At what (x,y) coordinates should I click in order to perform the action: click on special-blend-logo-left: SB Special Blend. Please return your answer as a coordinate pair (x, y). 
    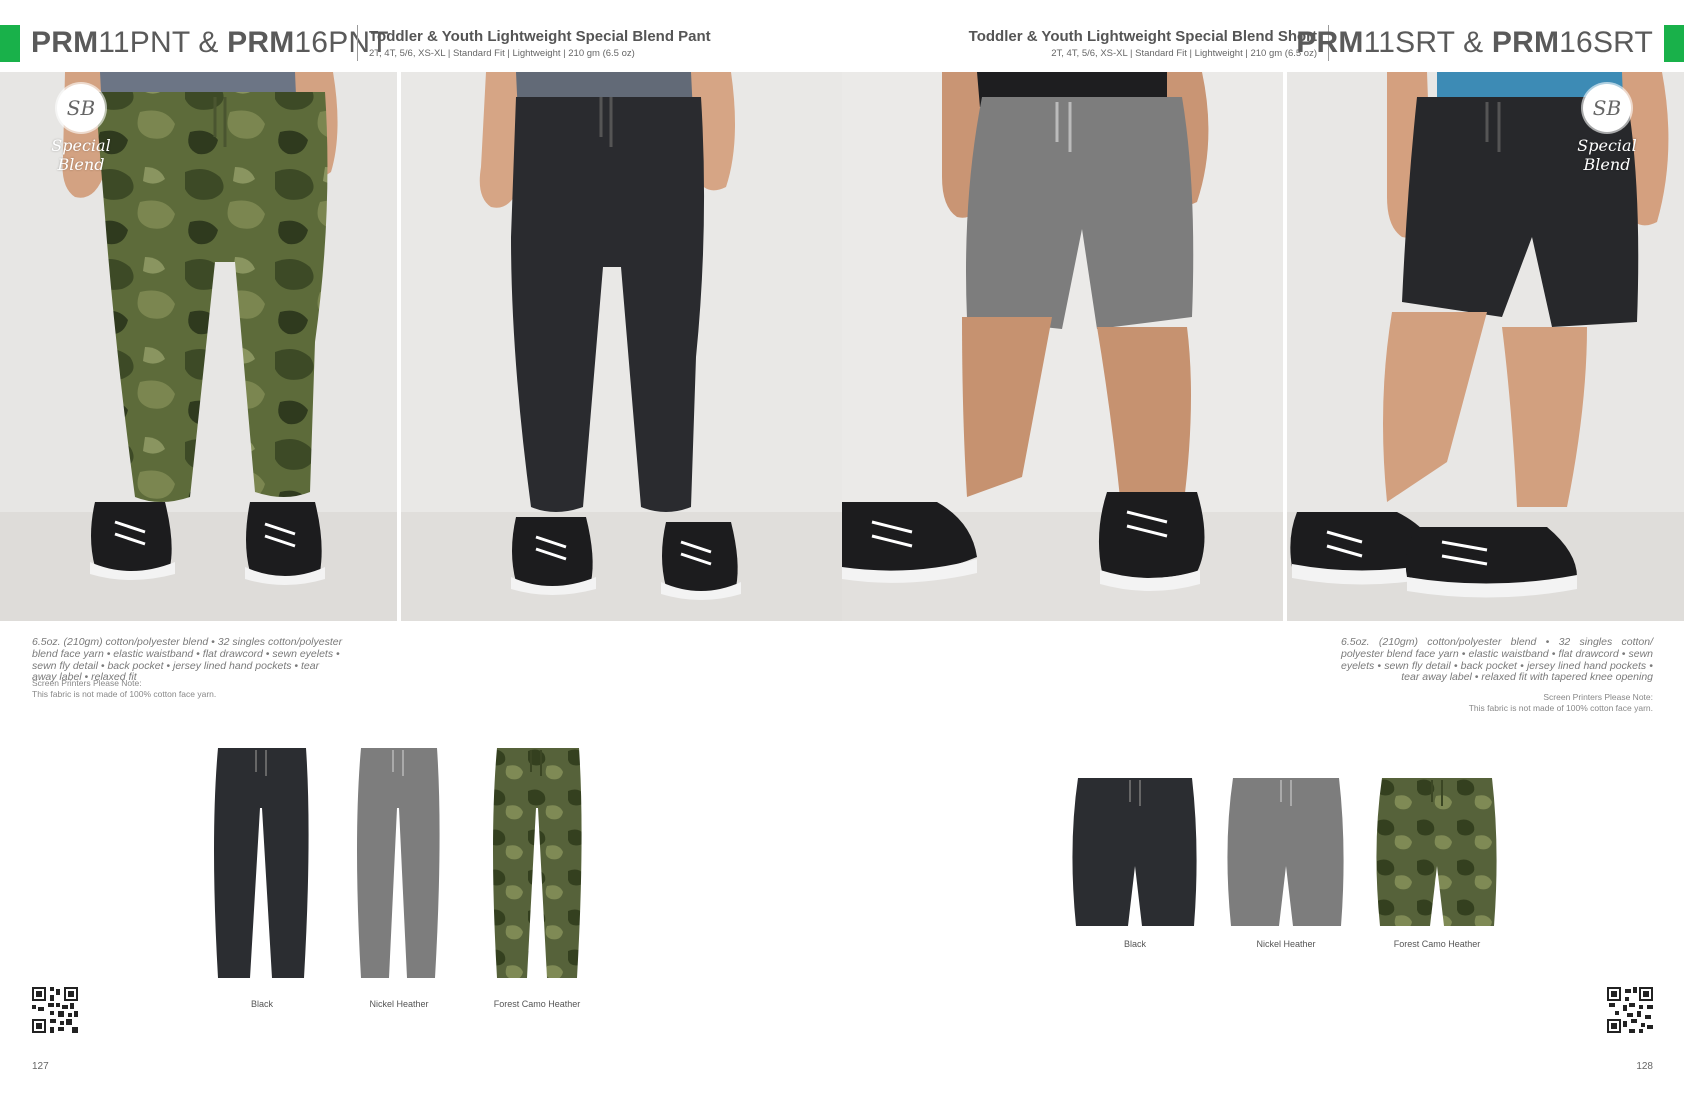
    Looking at the image, I should click on (81, 129).